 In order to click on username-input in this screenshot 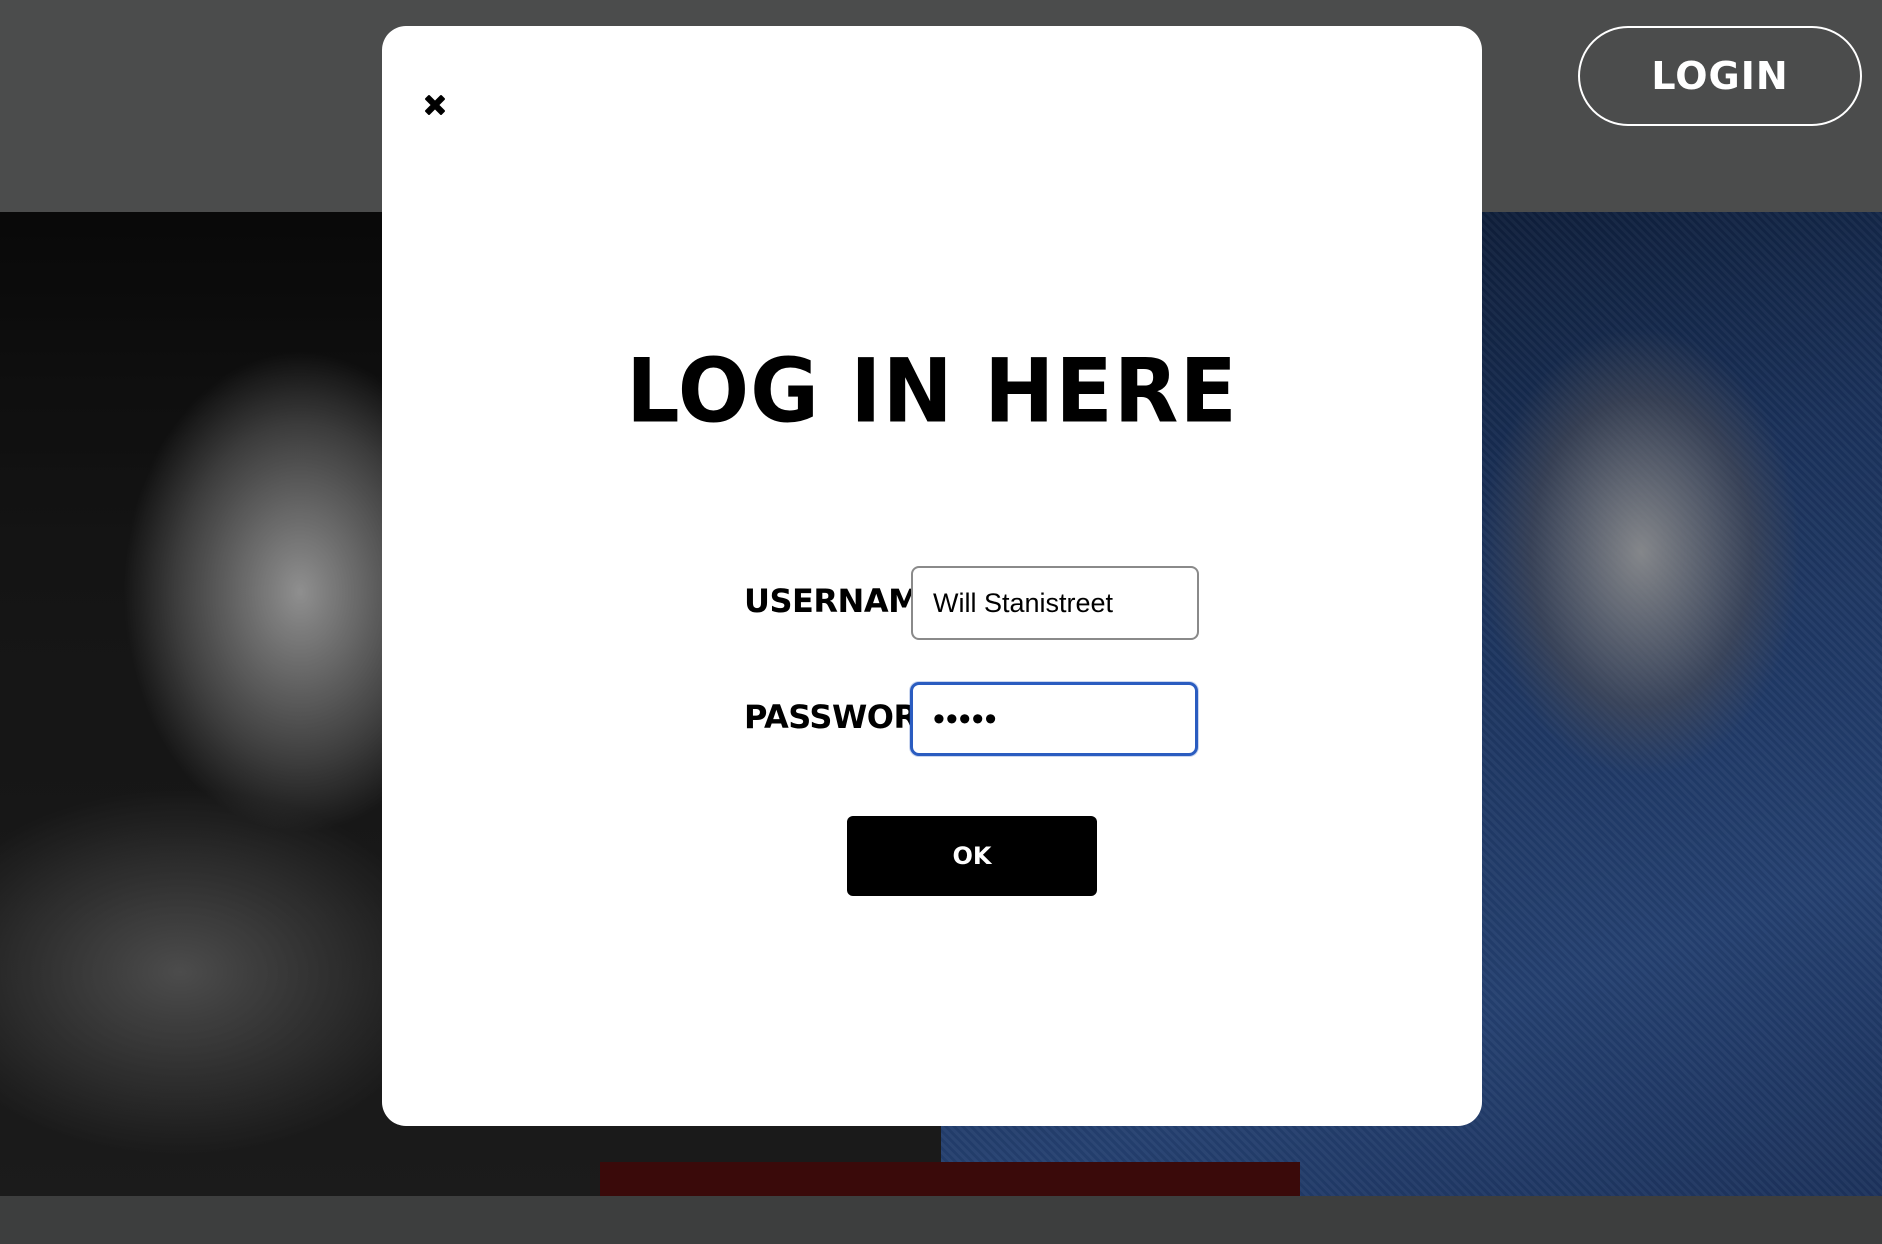, I will do `click(1055, 603)`.